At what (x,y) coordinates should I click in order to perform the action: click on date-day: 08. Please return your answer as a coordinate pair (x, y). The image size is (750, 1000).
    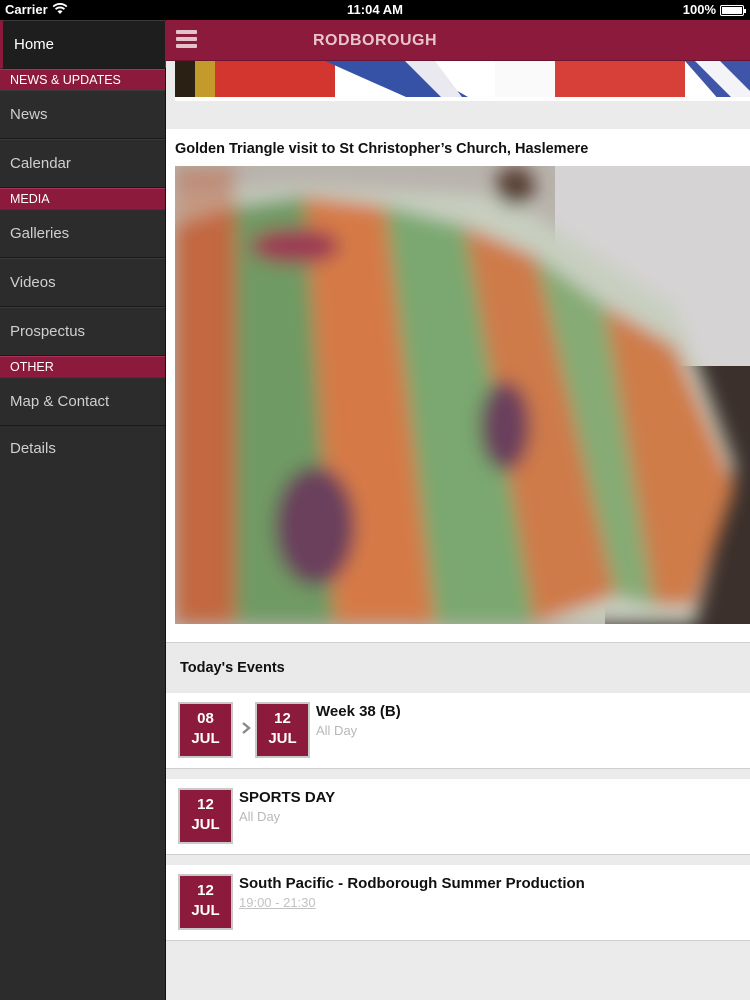
    Looking at the image, I should click on (205, 718).